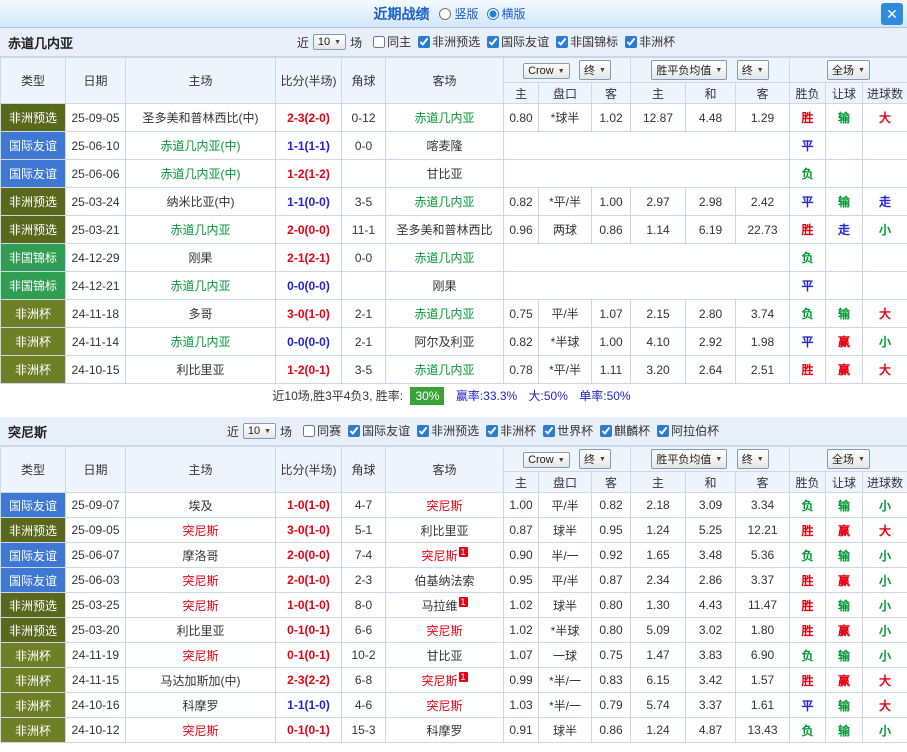 The image size is (907, 752). I want to click on col-date: 日期, so click(95, 469).